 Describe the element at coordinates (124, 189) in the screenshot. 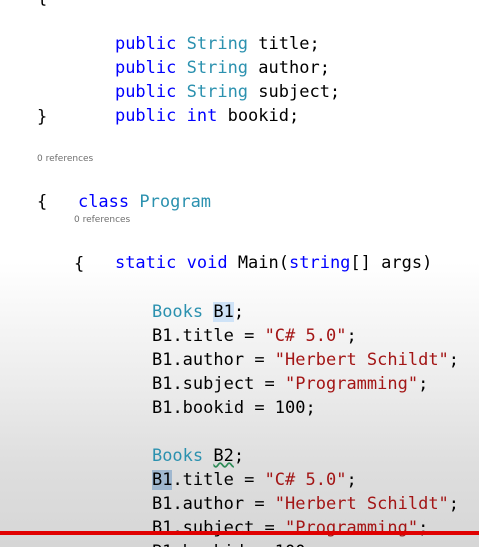

I see `code-line-class-program: class Program` at that location.